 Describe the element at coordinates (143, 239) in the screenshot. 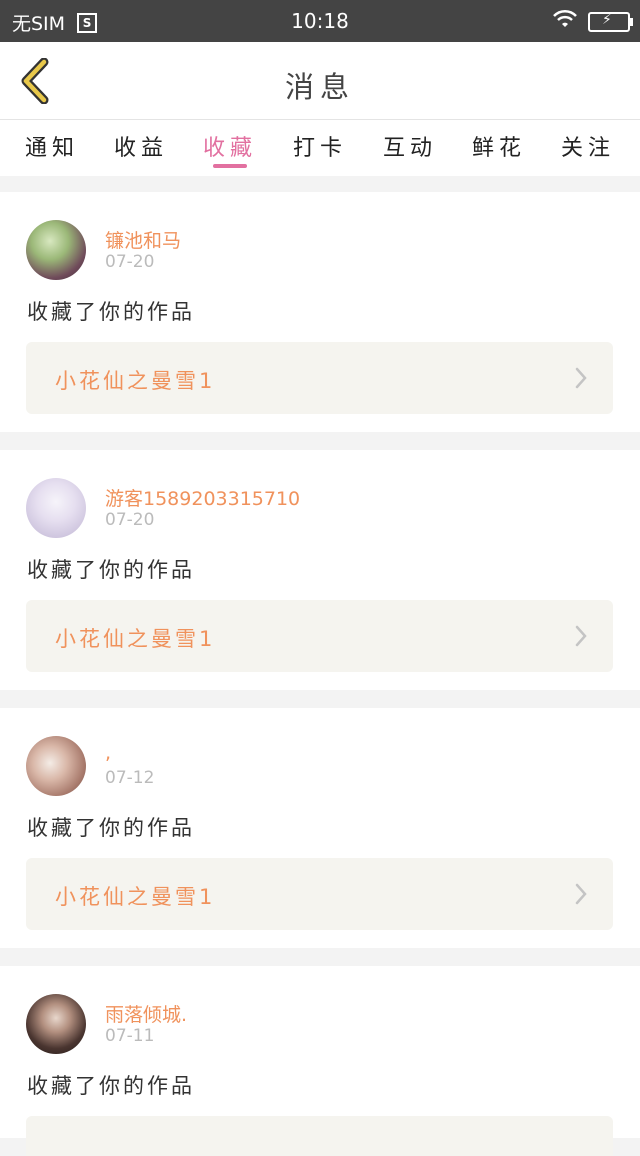

I see `username: 镰池和马` at that location.